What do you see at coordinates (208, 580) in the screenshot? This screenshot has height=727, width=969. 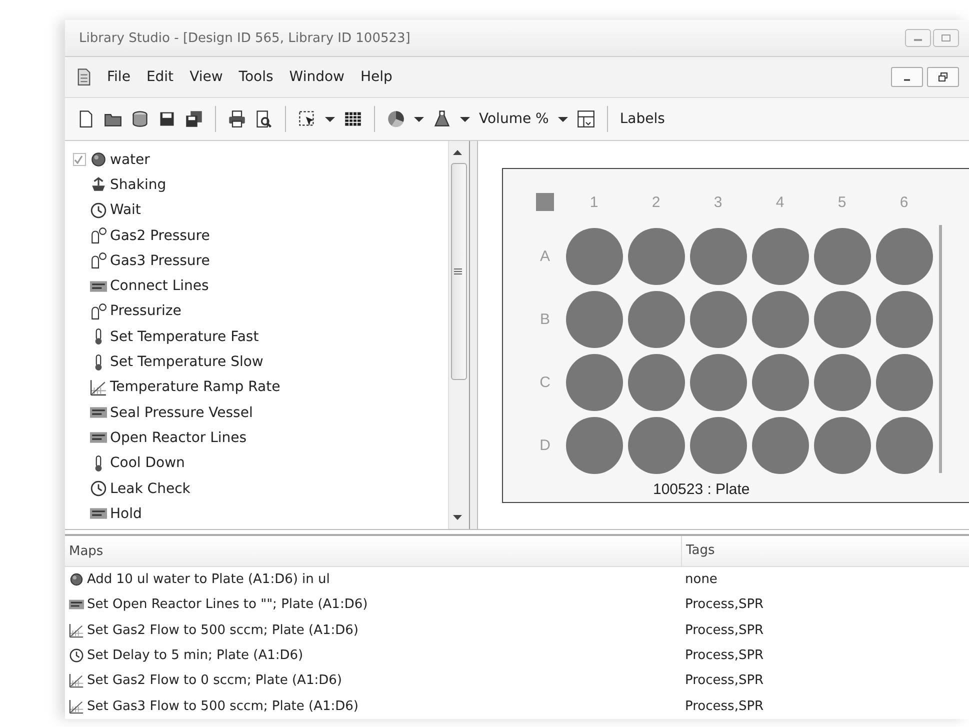 I see `map-entry: Add 10 ul water to Plate (A1:D6) in ul` at bounding box center [208, 580].